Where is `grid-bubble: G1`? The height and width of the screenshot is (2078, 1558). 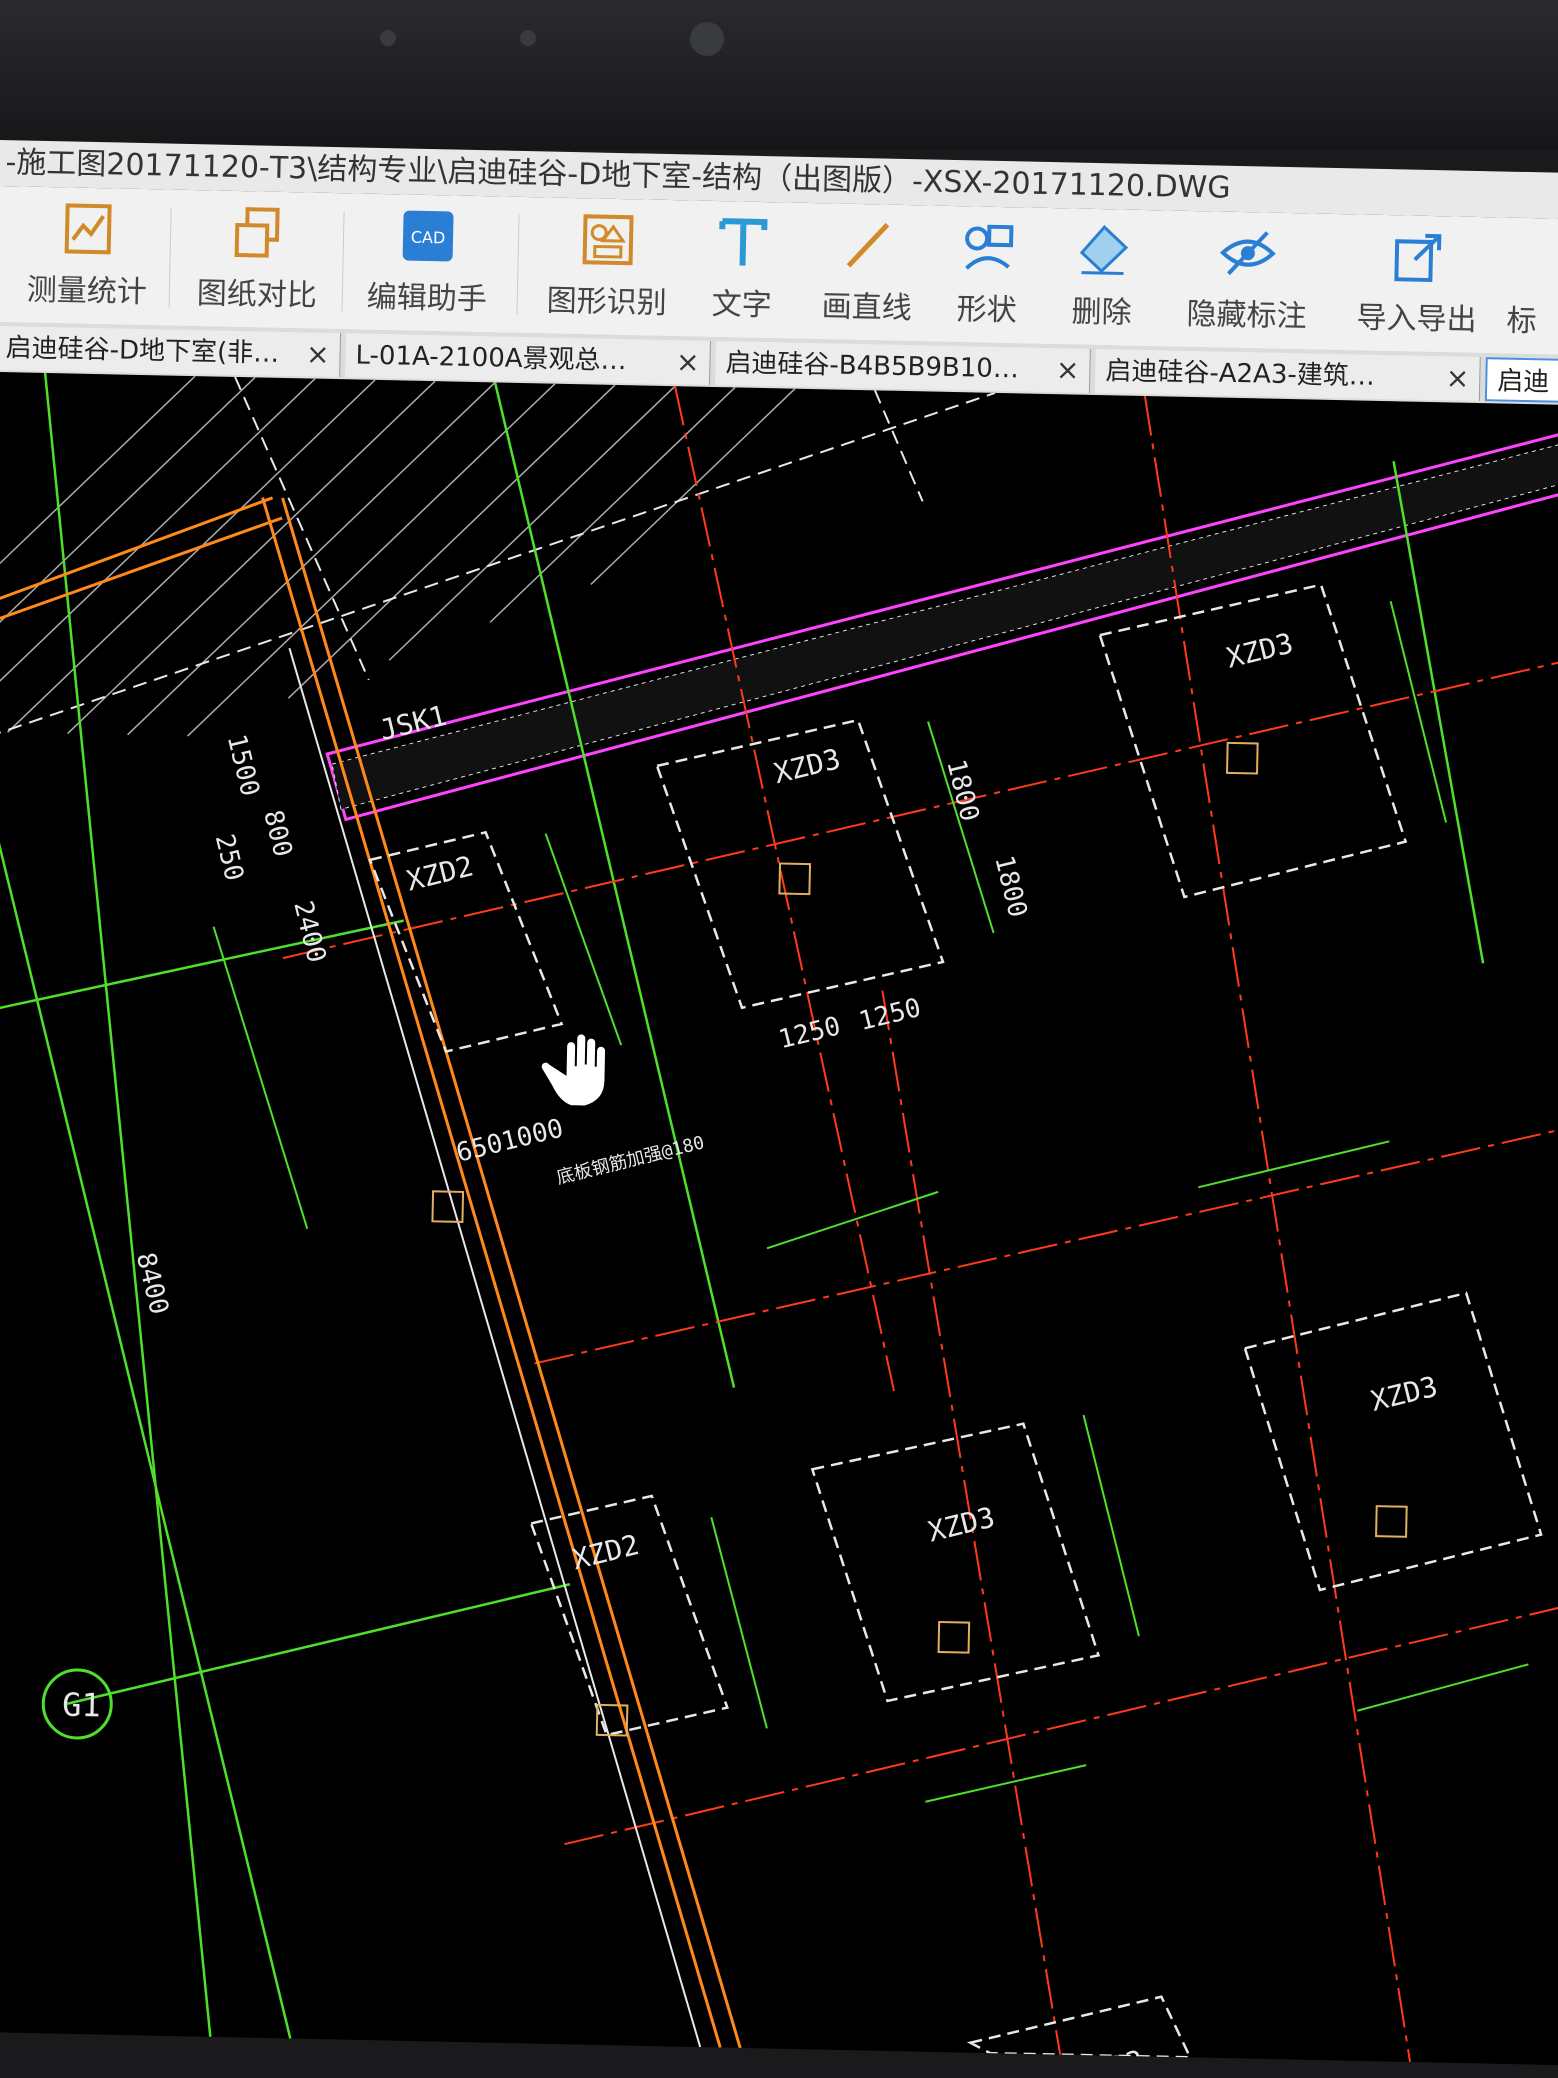
grid-bubble: G1 is located at coordinates (77, 1704).